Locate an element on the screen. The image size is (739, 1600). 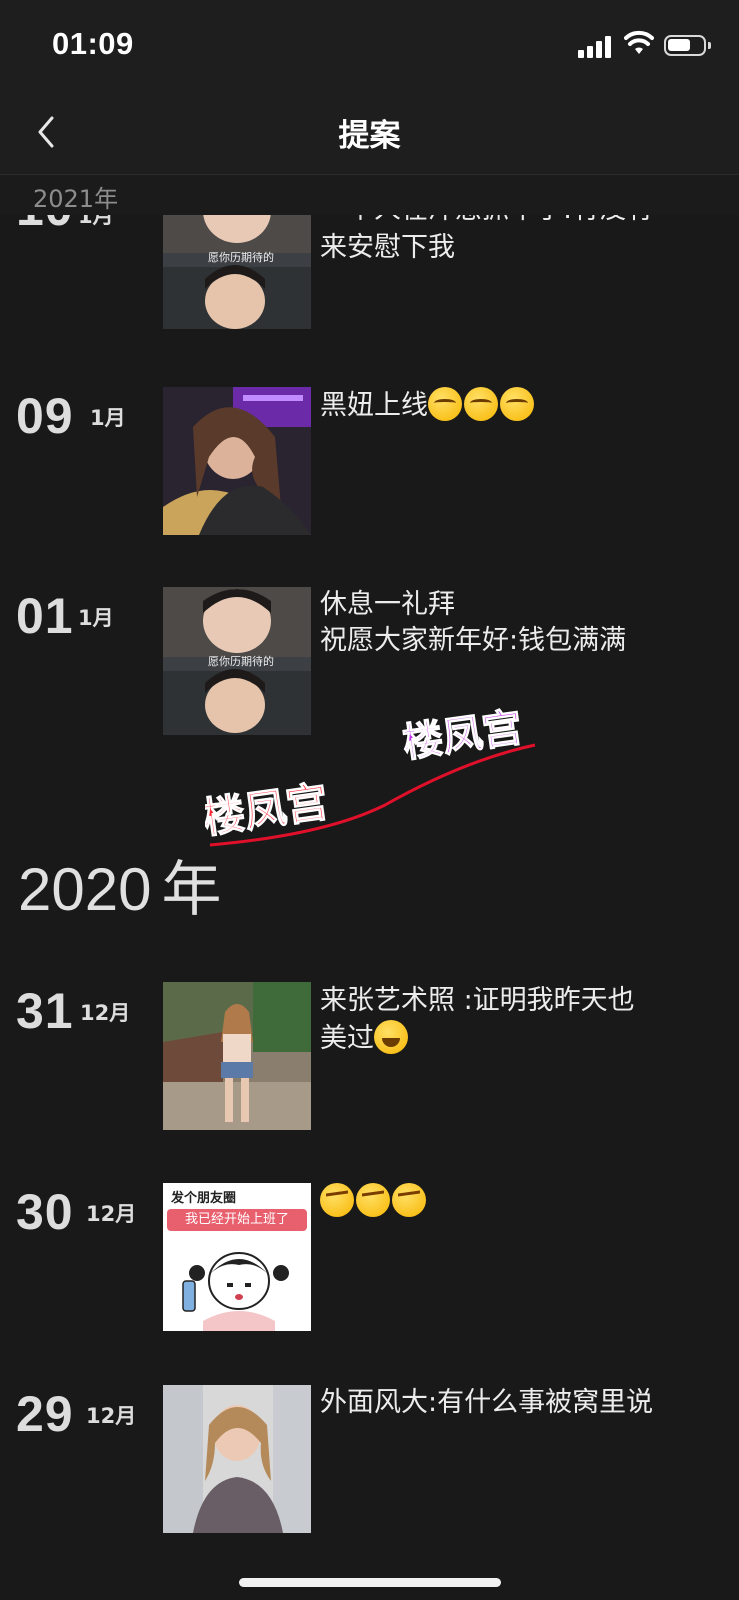
entry-text is located at coordinates (520, 1201).